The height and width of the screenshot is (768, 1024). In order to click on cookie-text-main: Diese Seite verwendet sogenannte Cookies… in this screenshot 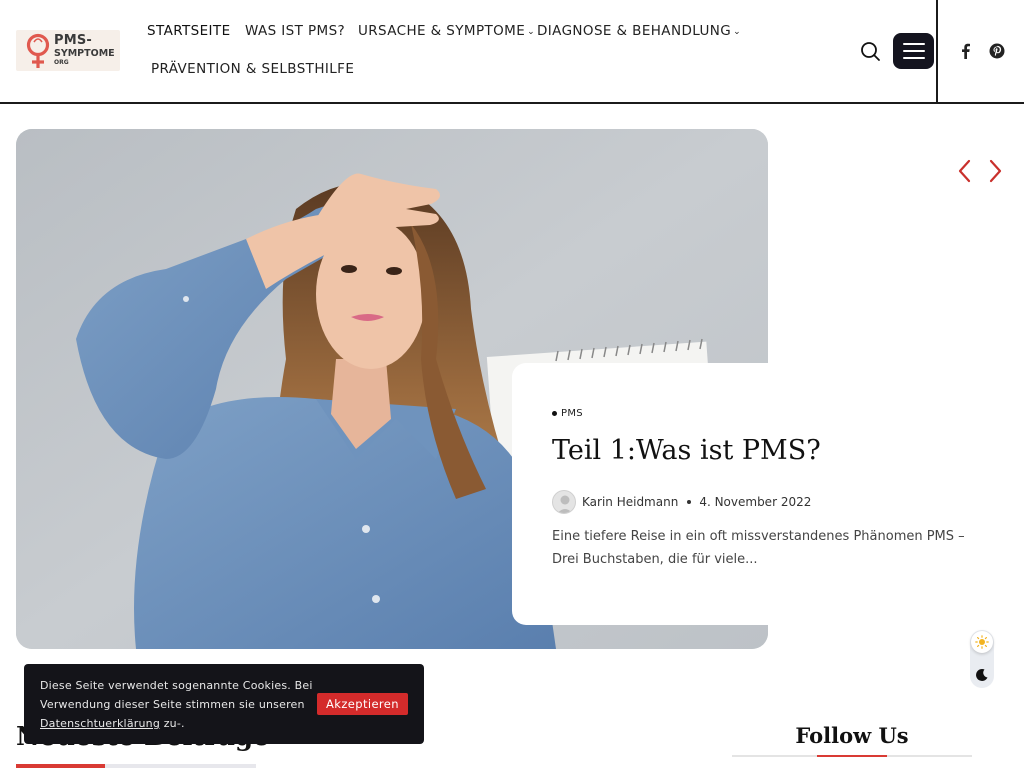, I will do `click(176, 695)`.